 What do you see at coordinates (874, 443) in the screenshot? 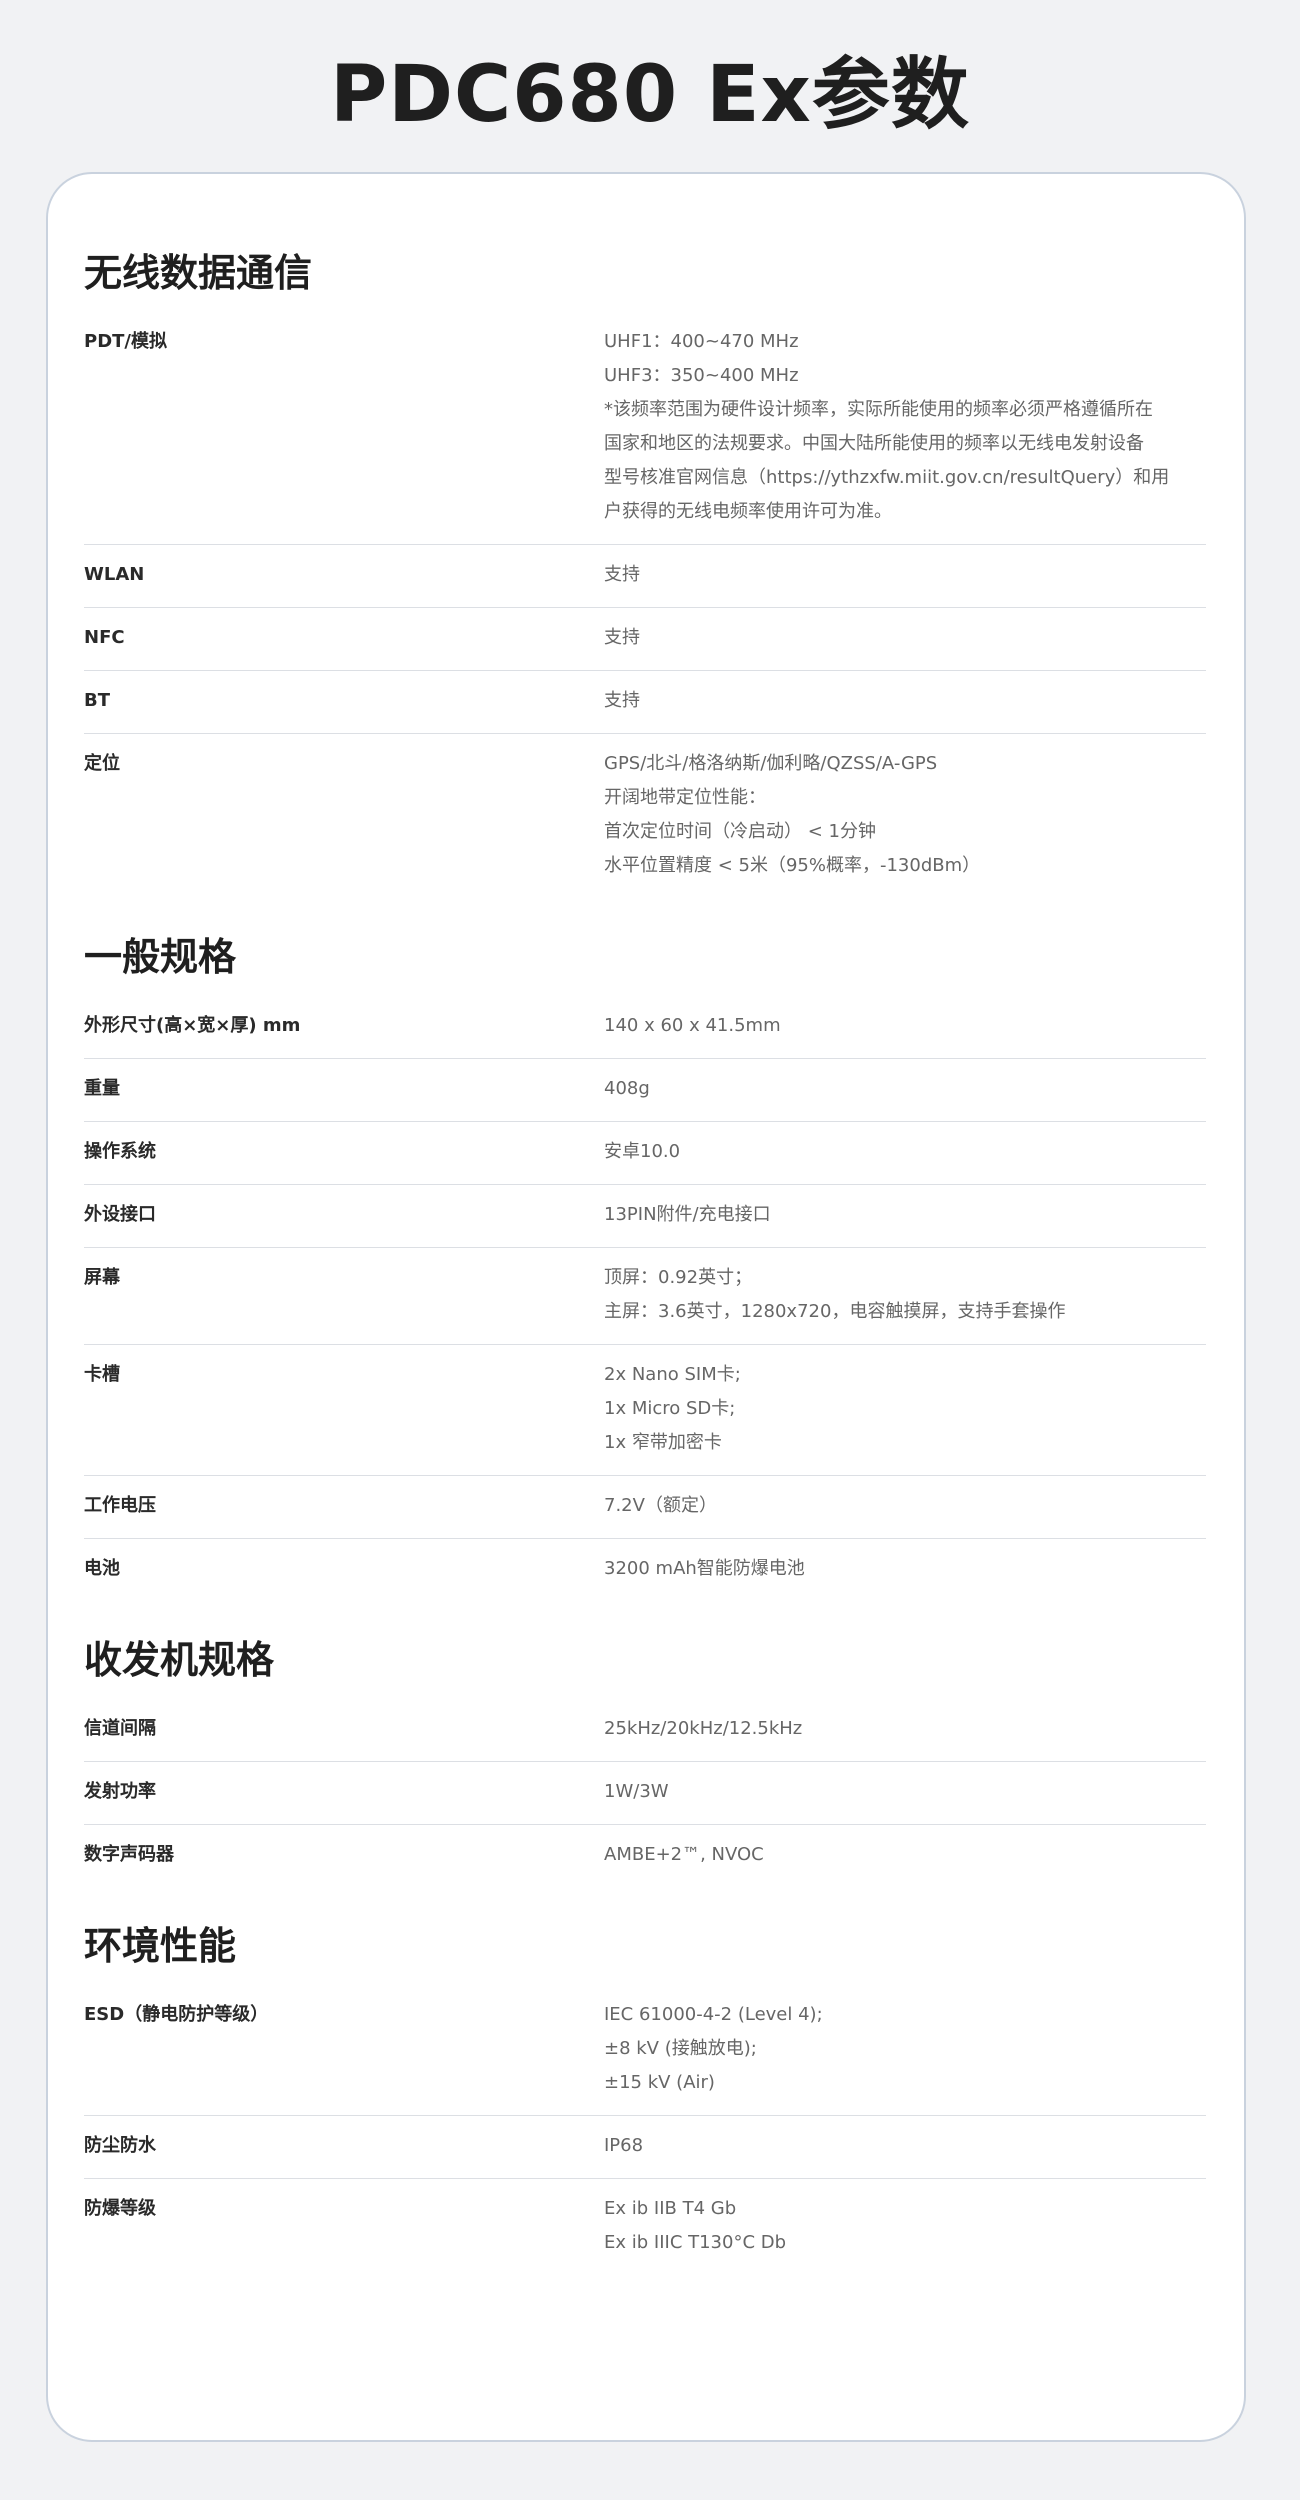
I see `spec-value-line: 国家和地区的法规要求。中国大陆所能使用的频率以无线电发射设备` at bounding box center [874, 443].